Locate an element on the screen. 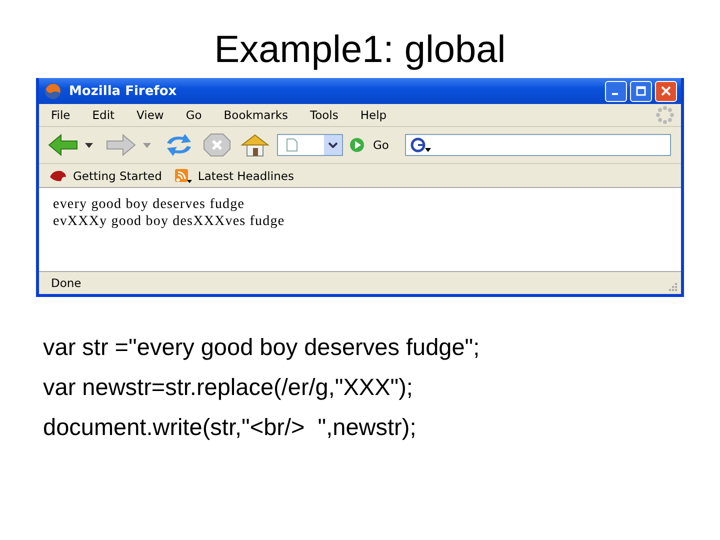  page-text: every good boy deserves fudge is located at coordinates (149, 204).